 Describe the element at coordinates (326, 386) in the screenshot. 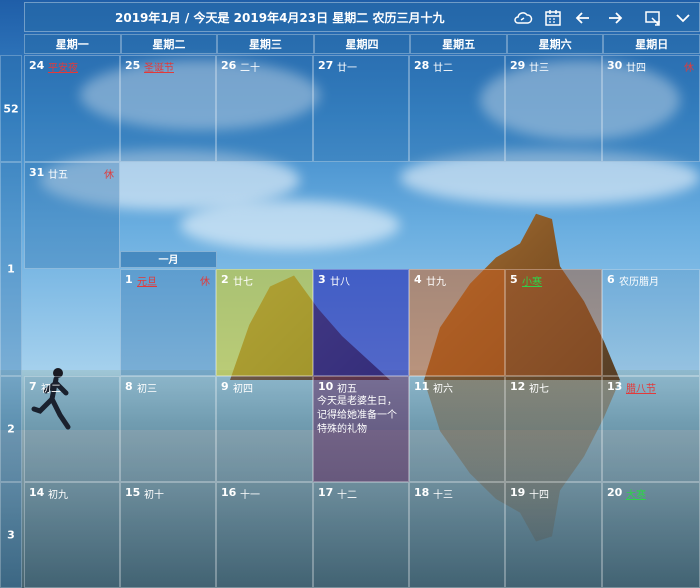

I see `day-number: 10` at that location.